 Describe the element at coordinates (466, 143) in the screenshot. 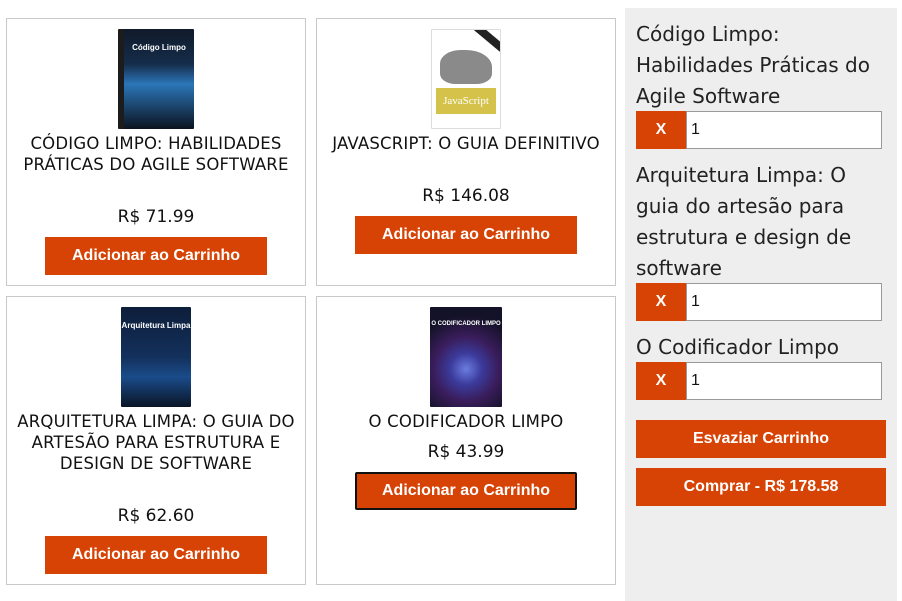

I see `product-title: JAVASCRIPT: O GUIA DEFINITIVO` at that location.